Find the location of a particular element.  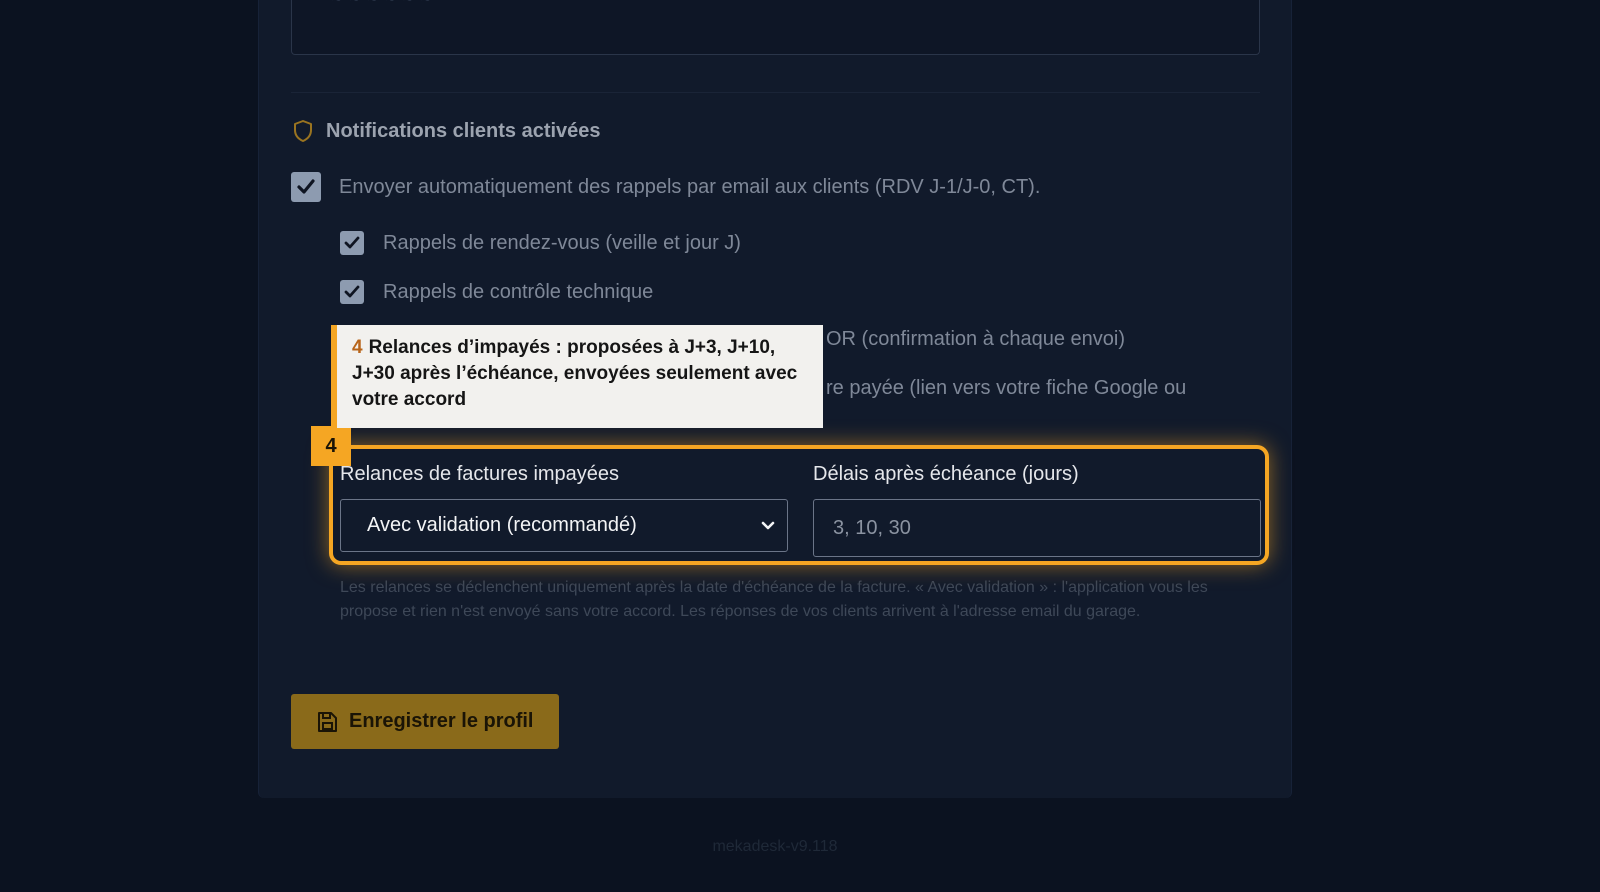

unpaid-reminders-label: Relances de factures impayées is located at coordinates (480, 474).